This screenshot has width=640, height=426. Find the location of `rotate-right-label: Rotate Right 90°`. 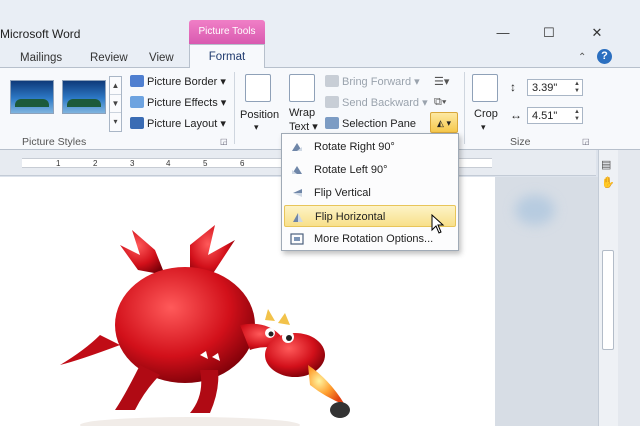

rotate-right-label: Rotate Right 90° is located at coordinates (354, 147).